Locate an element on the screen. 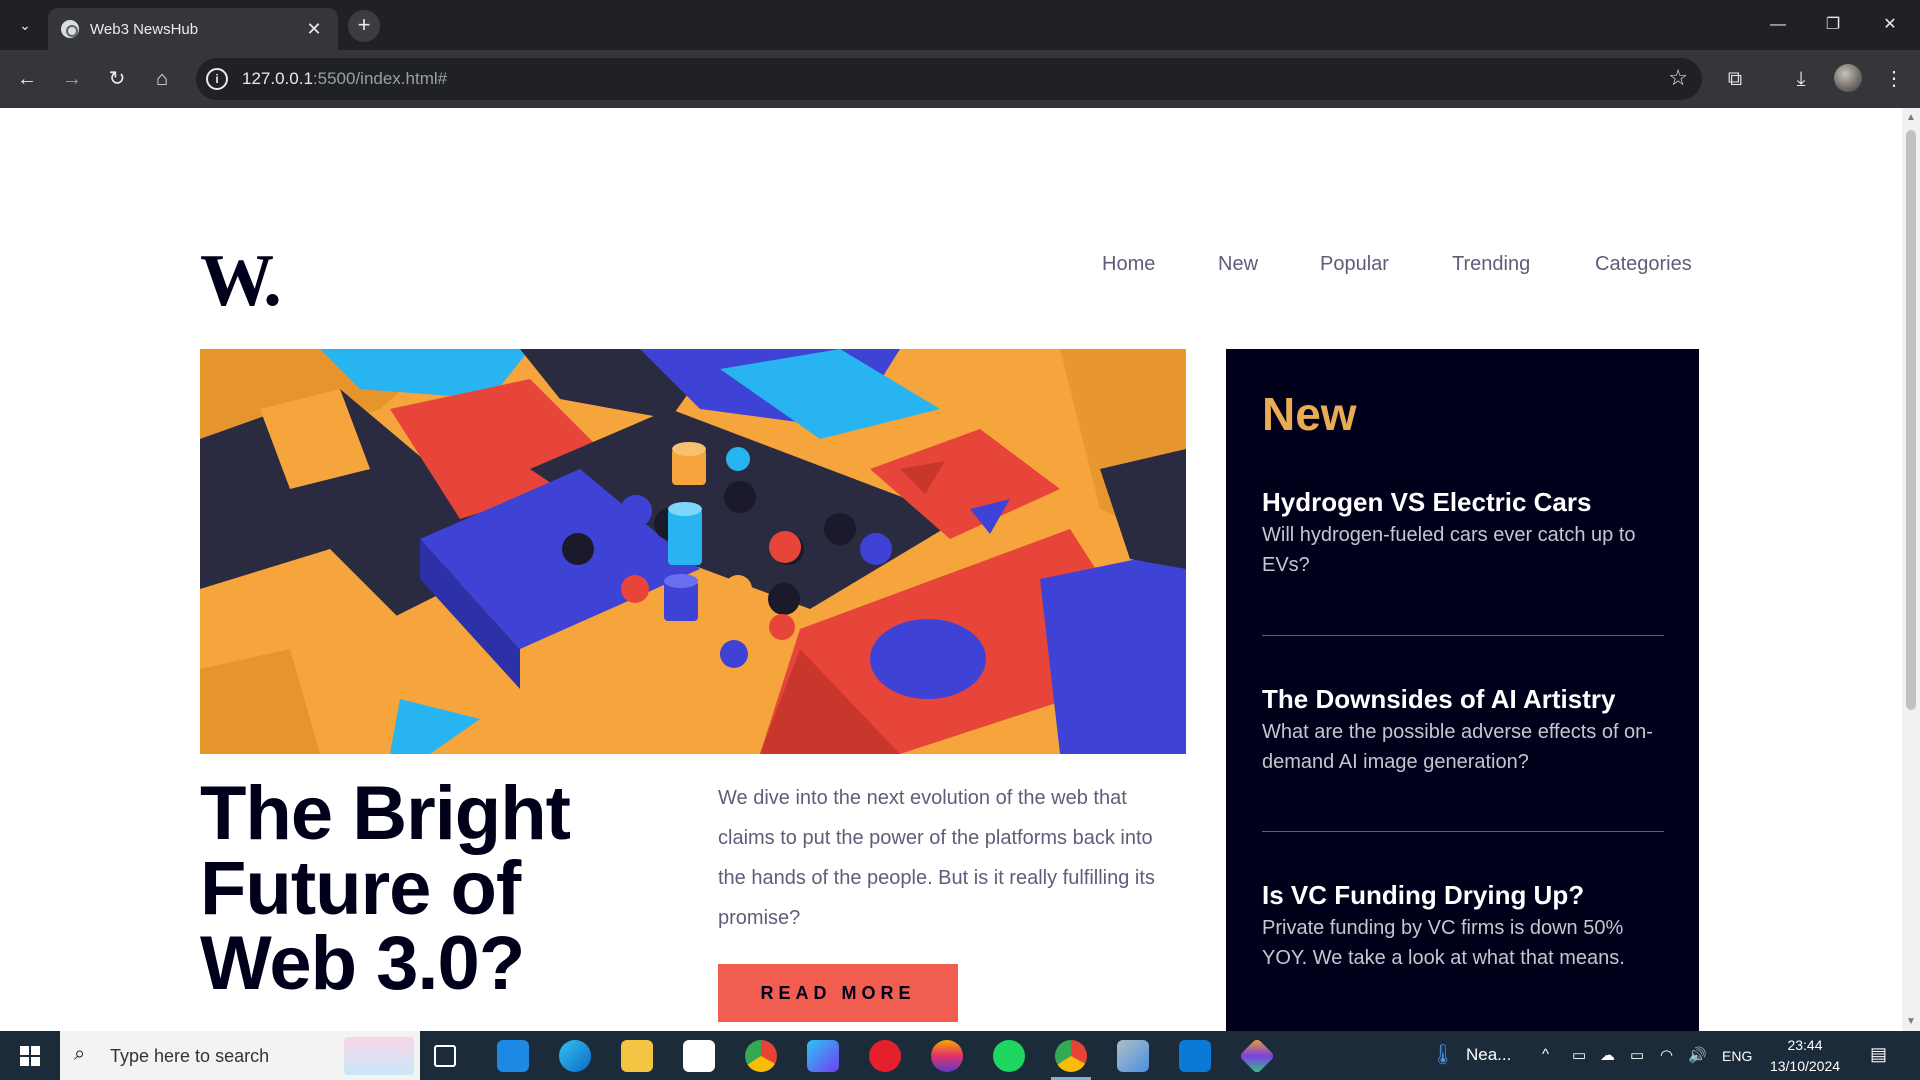  task-view-icon is located at coordinates (445, 1056).